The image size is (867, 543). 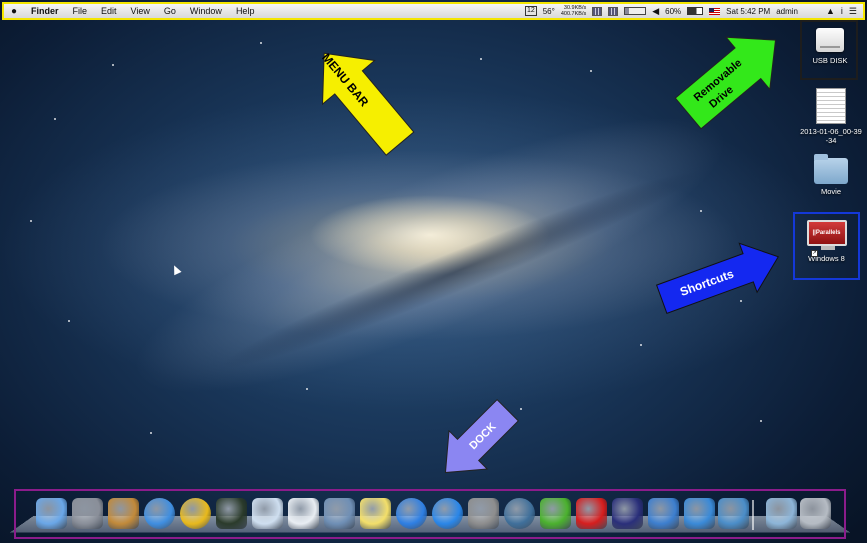 What do you see at coordinates (367, 103) in the screenshot?
I see `menu-bar-arrow: MENU BAR` at bounding box center [367, 103].